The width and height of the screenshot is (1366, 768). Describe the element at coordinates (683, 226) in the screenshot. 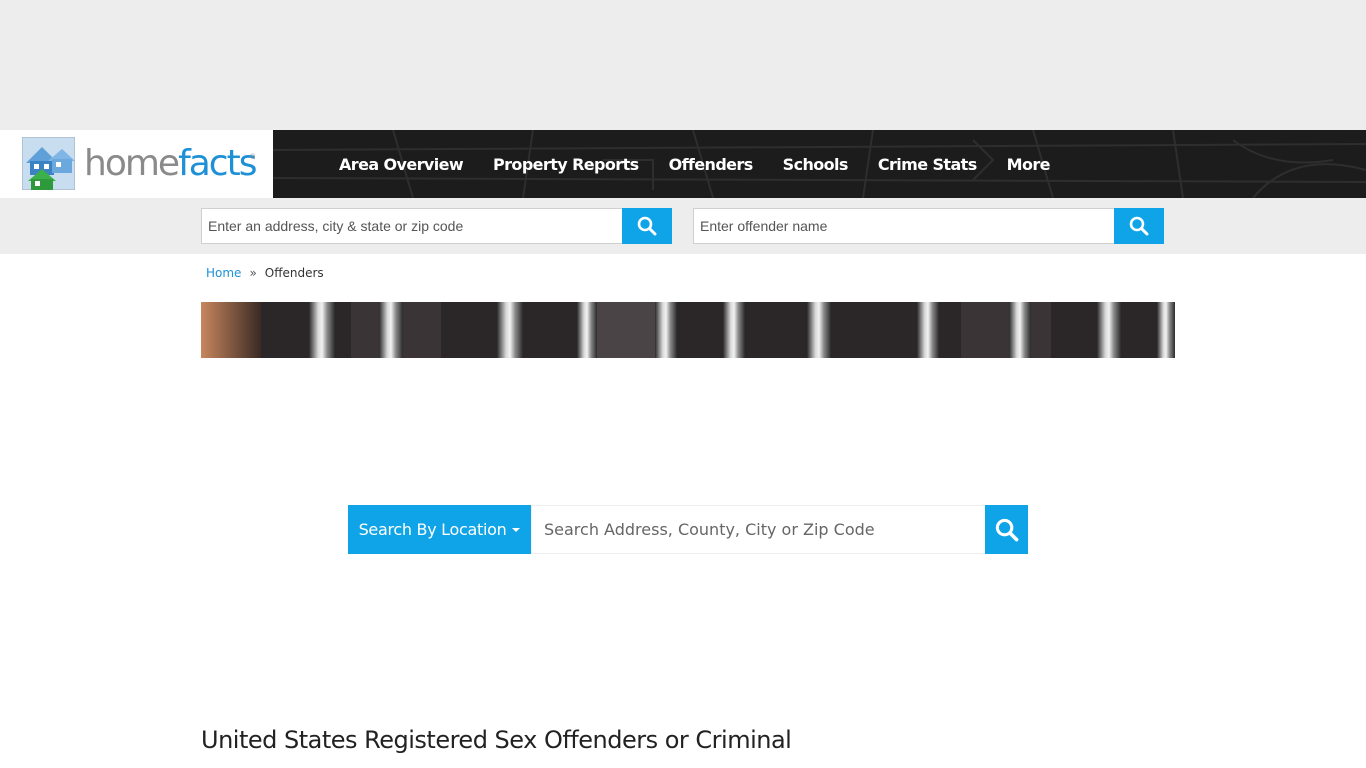

I see `search-bar-area` at that location.